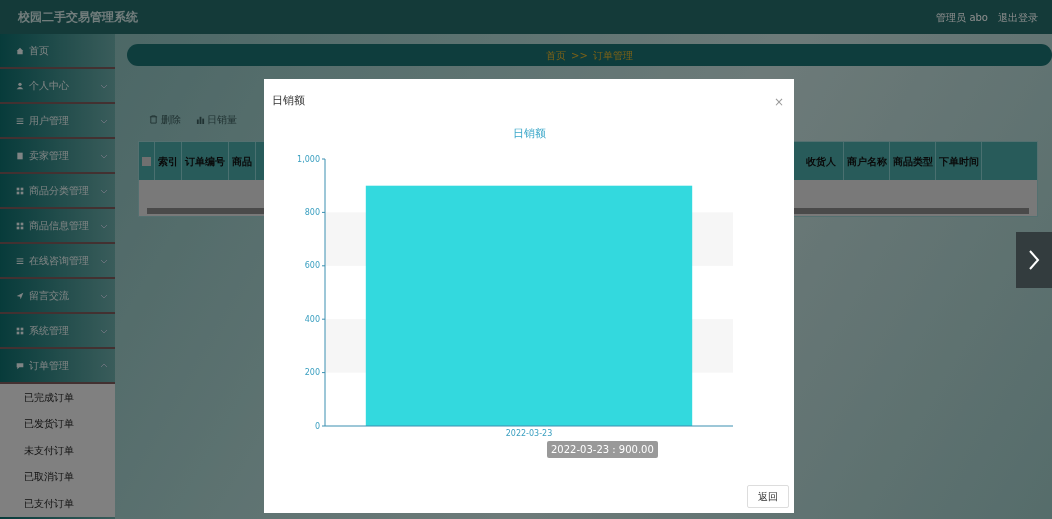 This screenshot has height=519, width=1052. What do you see at coordinates (57, 226) in the screenshot?
I see `sidebar-item: 商品信息管理` at bounding box center [57, 226].